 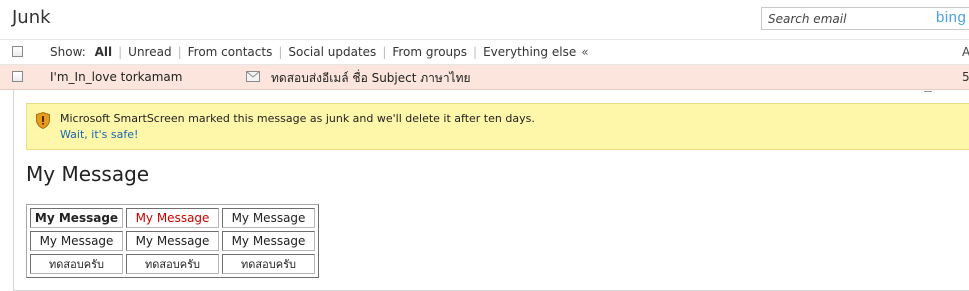 I want to click on mark-safe-link: Wait, it's safe!, so click(x=99, y=134).